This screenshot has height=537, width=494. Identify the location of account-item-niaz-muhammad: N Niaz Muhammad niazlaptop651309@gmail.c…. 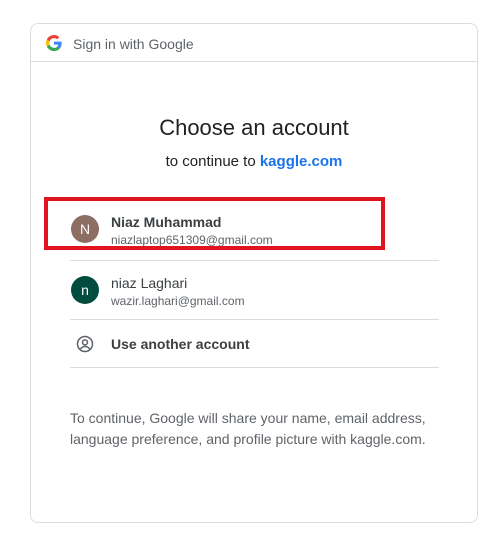
(254, 229).